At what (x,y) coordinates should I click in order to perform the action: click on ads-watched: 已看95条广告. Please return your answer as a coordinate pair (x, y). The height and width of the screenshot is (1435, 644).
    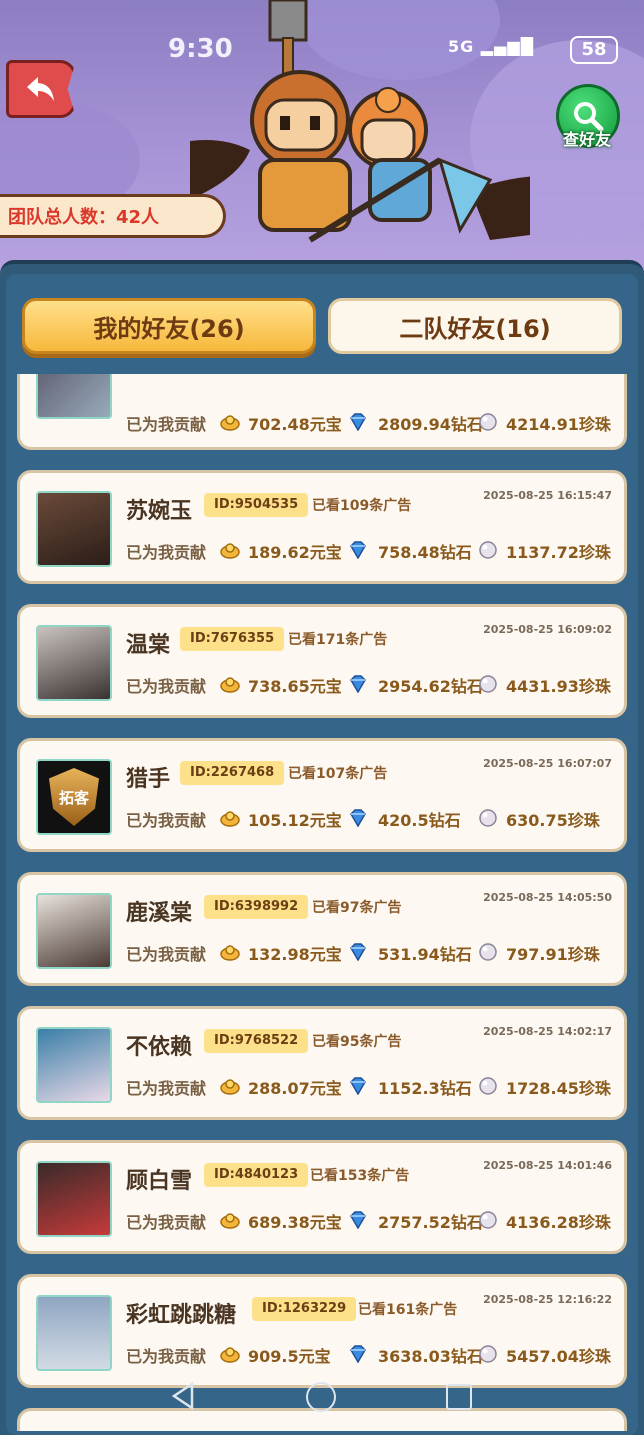
    Looking at the image, I should click on (357, 1042).